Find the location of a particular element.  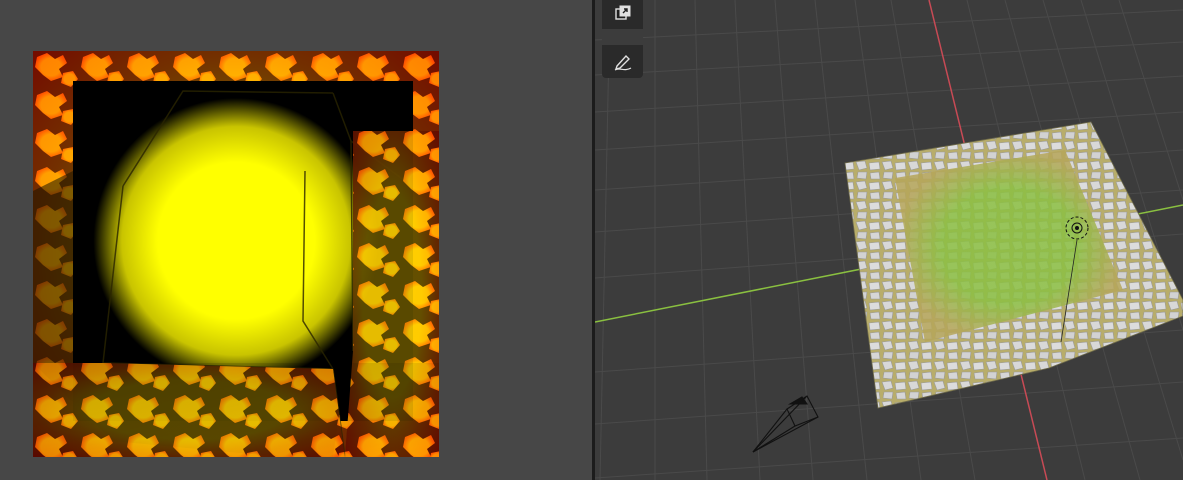

tool-panel is located at coordinates (622, 39).